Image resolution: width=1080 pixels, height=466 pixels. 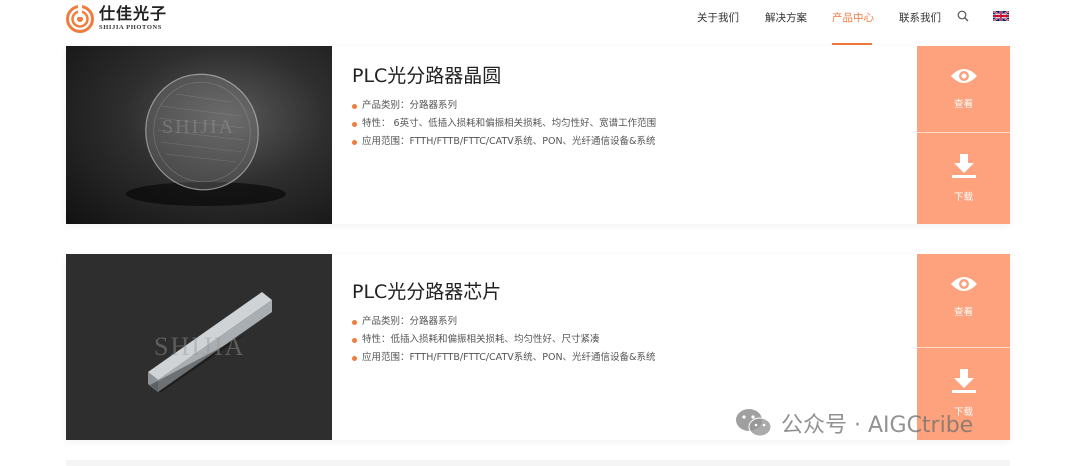 I want to click on logo-en: SHIJIA PHOTONS, so click(x=131, y=28).